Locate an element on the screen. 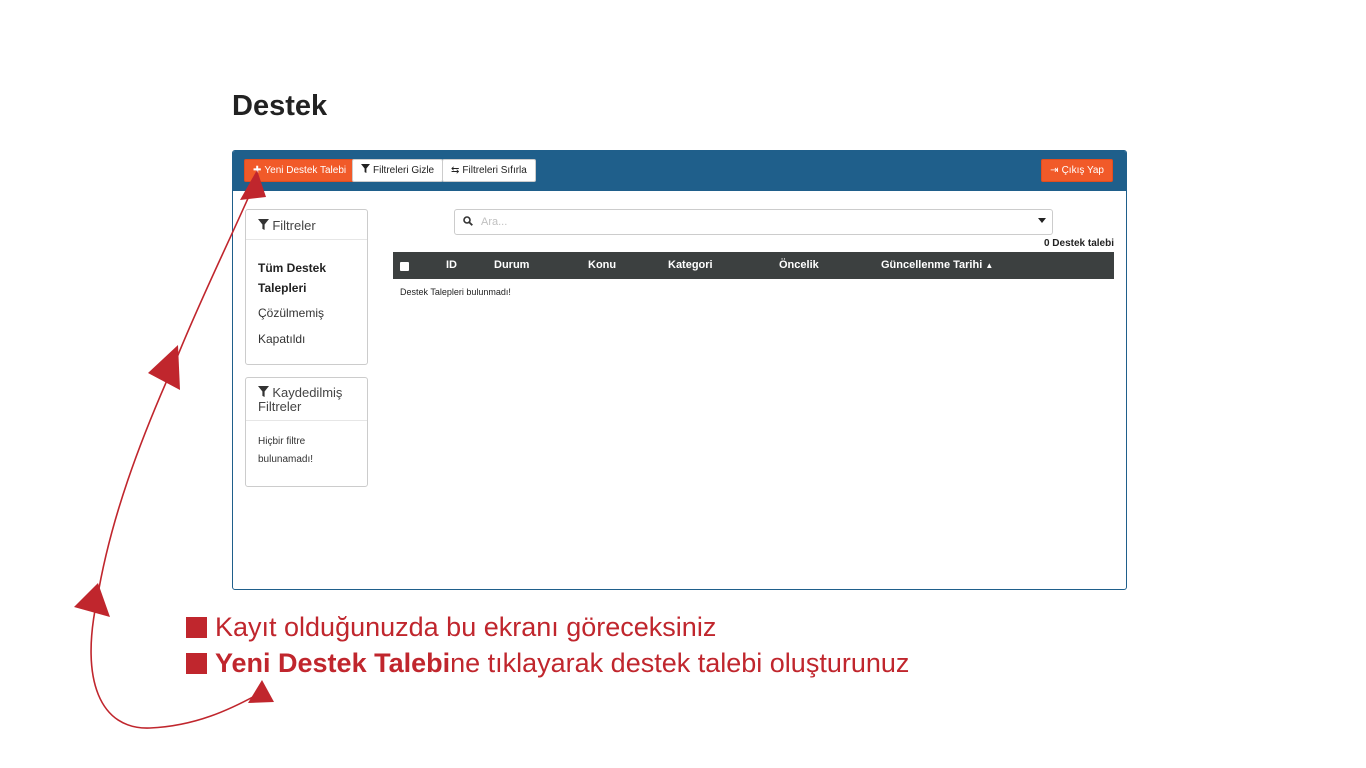 This screenshot has width=1366, height=768. filters-box-title: Filtreler is located at coordinates (306, 225).